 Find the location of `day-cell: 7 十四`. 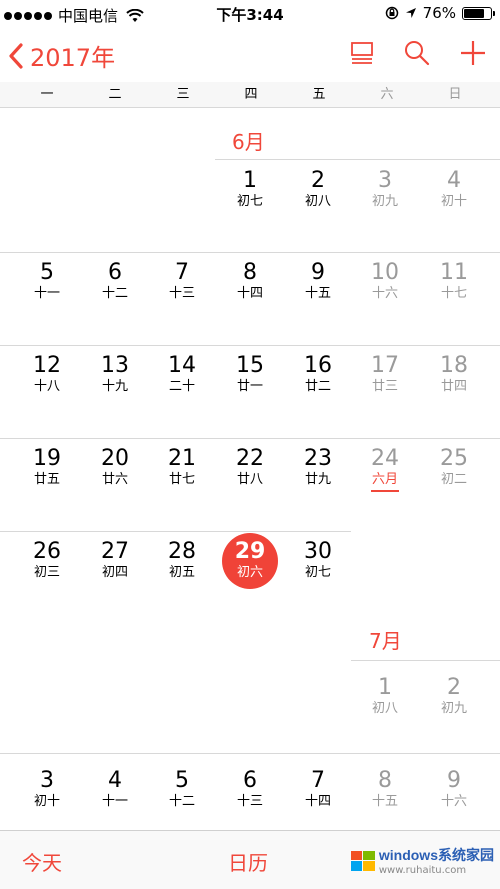

day-cell: 7 十四 is located at coordinates (318, 789).